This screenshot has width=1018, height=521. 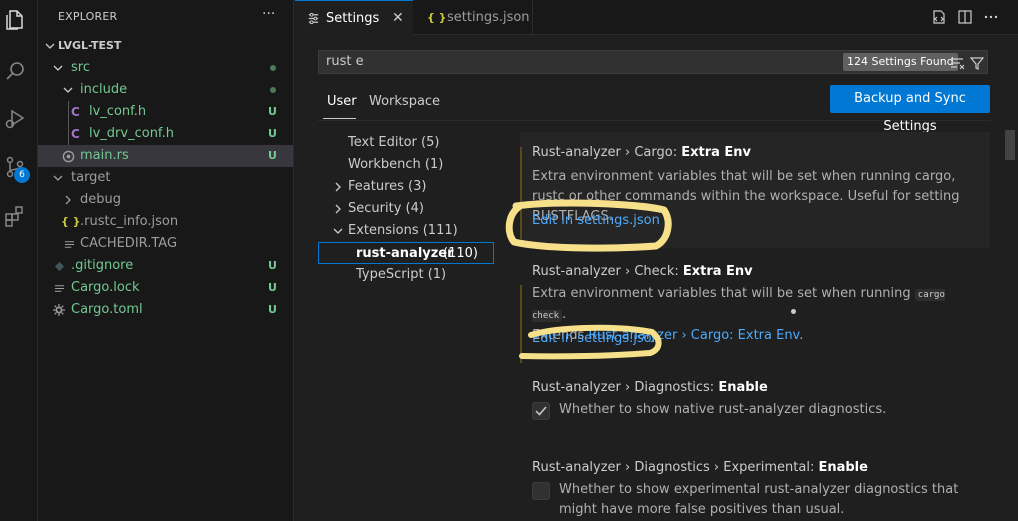 What do you see at coordinates (910, 109) in the screenshot?
I see `backup-sync-button: Backup and Sync Settings` at bounding box center [910, 109].